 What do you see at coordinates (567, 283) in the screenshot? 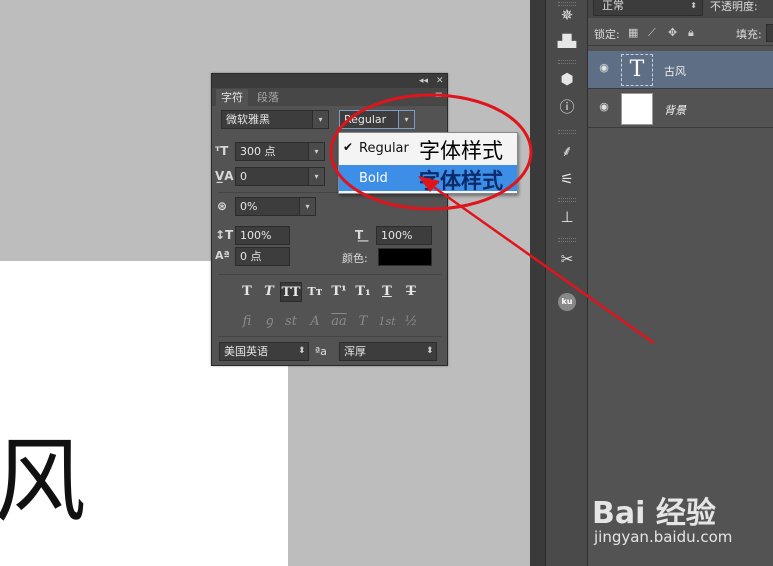
I see `panel-icon-column: ✵ ▟▙ ⬢ ⓘ ⸙ ⚟ ⊥ ✂ ku` at bounding box center [567, 283].